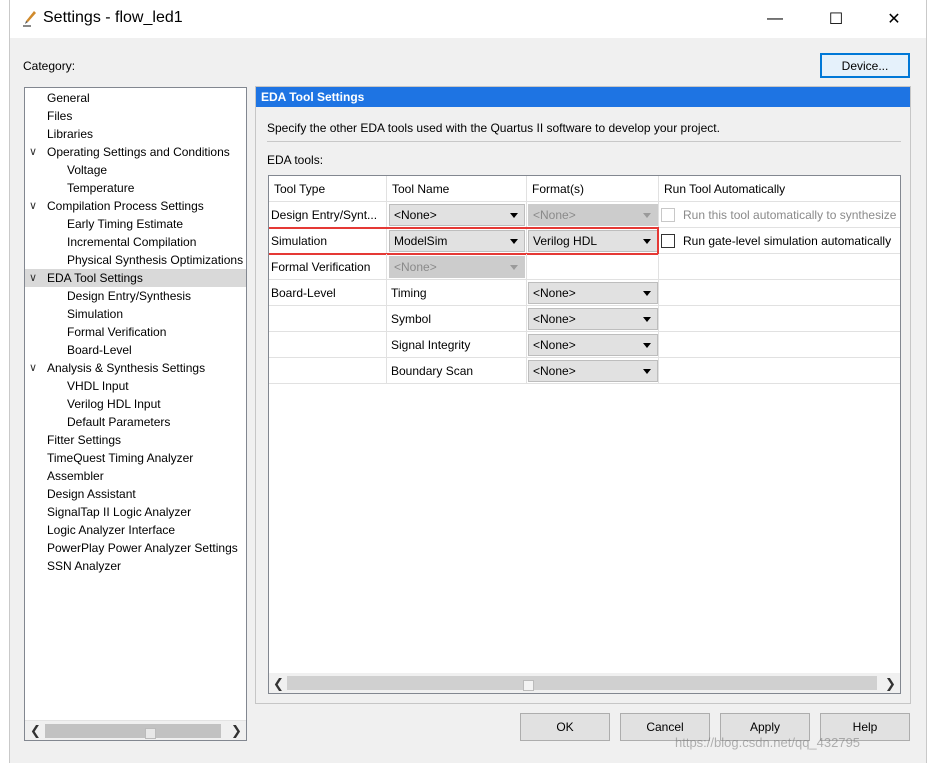  Describe the element at coordinates (120, 458) in the screenshot. I see `tree-item-label: TimeQuest Timing Analyzer` at that location.